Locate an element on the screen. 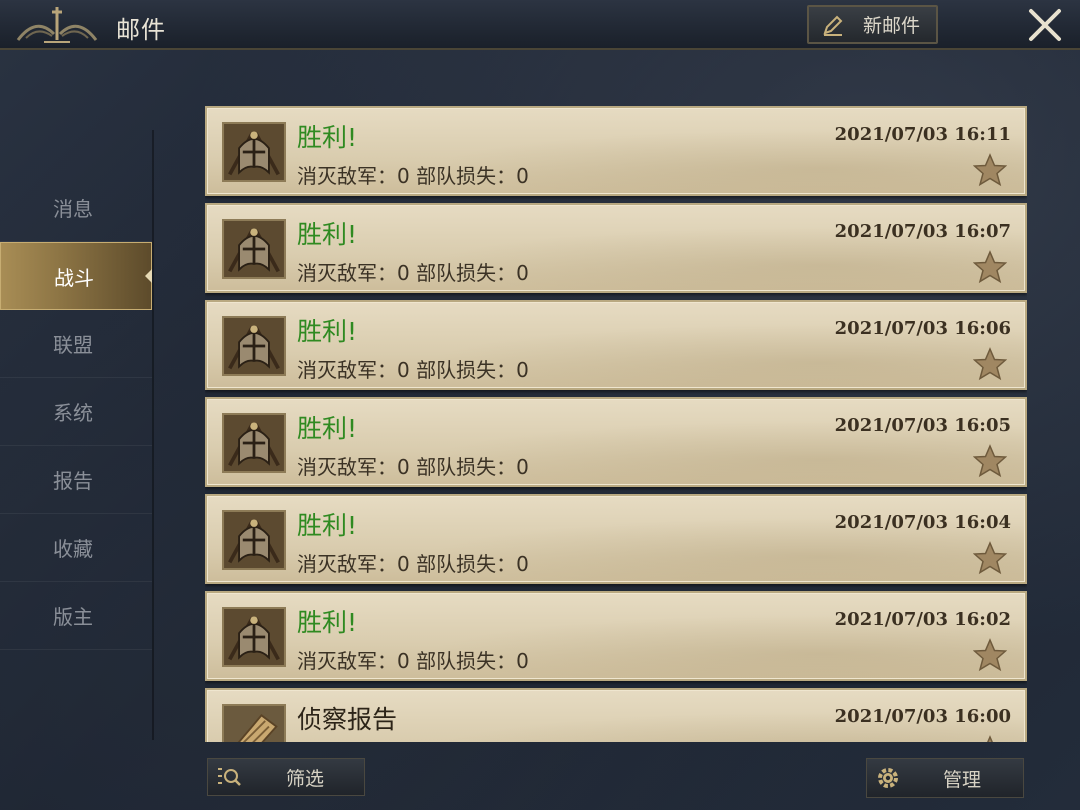 Image resolution: width=1080 pixels, height=810 pixels. filter-button: 筛选 is located at coordinates (286, 777).